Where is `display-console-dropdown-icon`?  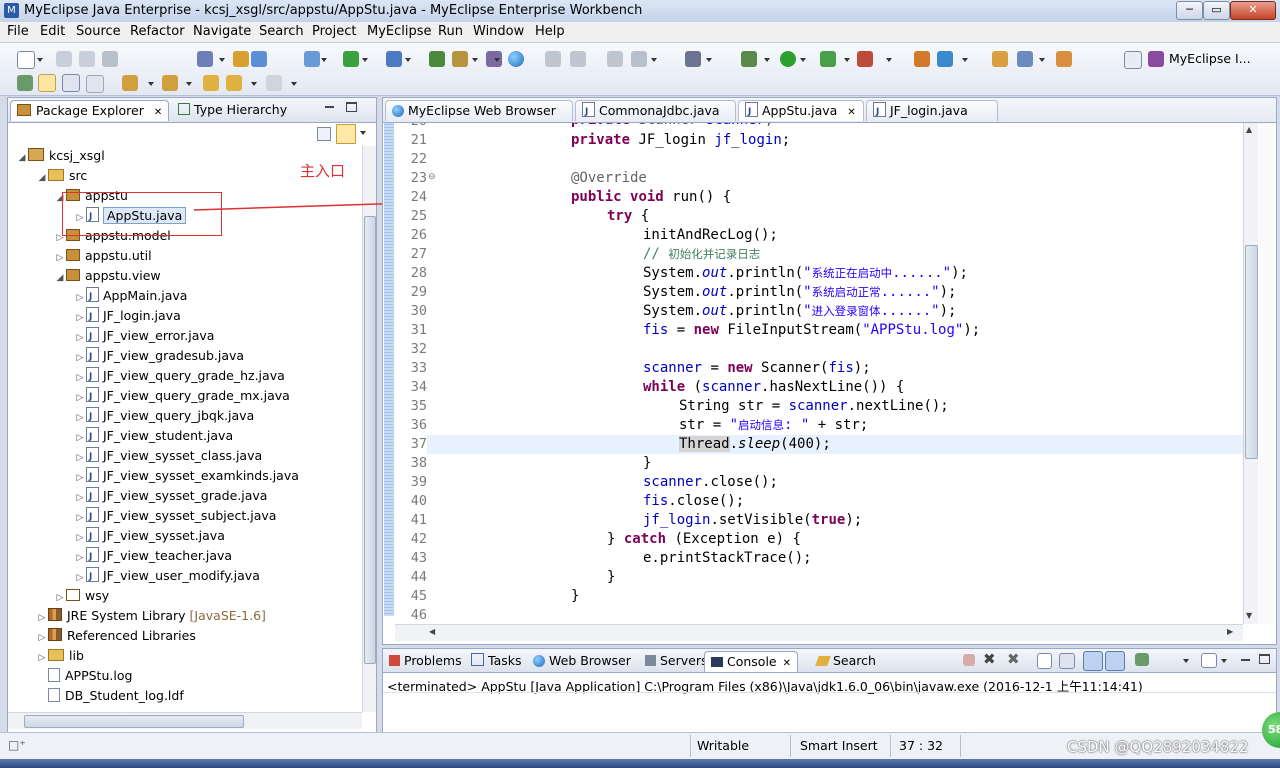 display-console-dropdown-icon is located at coordinates (1186, 661).